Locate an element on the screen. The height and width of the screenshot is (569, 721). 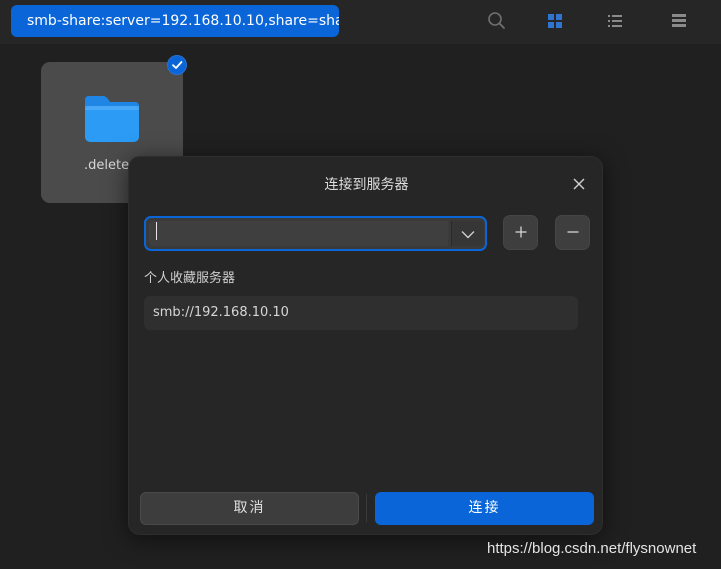
cancel-button: 取消 is located at coordinates (249, 508).